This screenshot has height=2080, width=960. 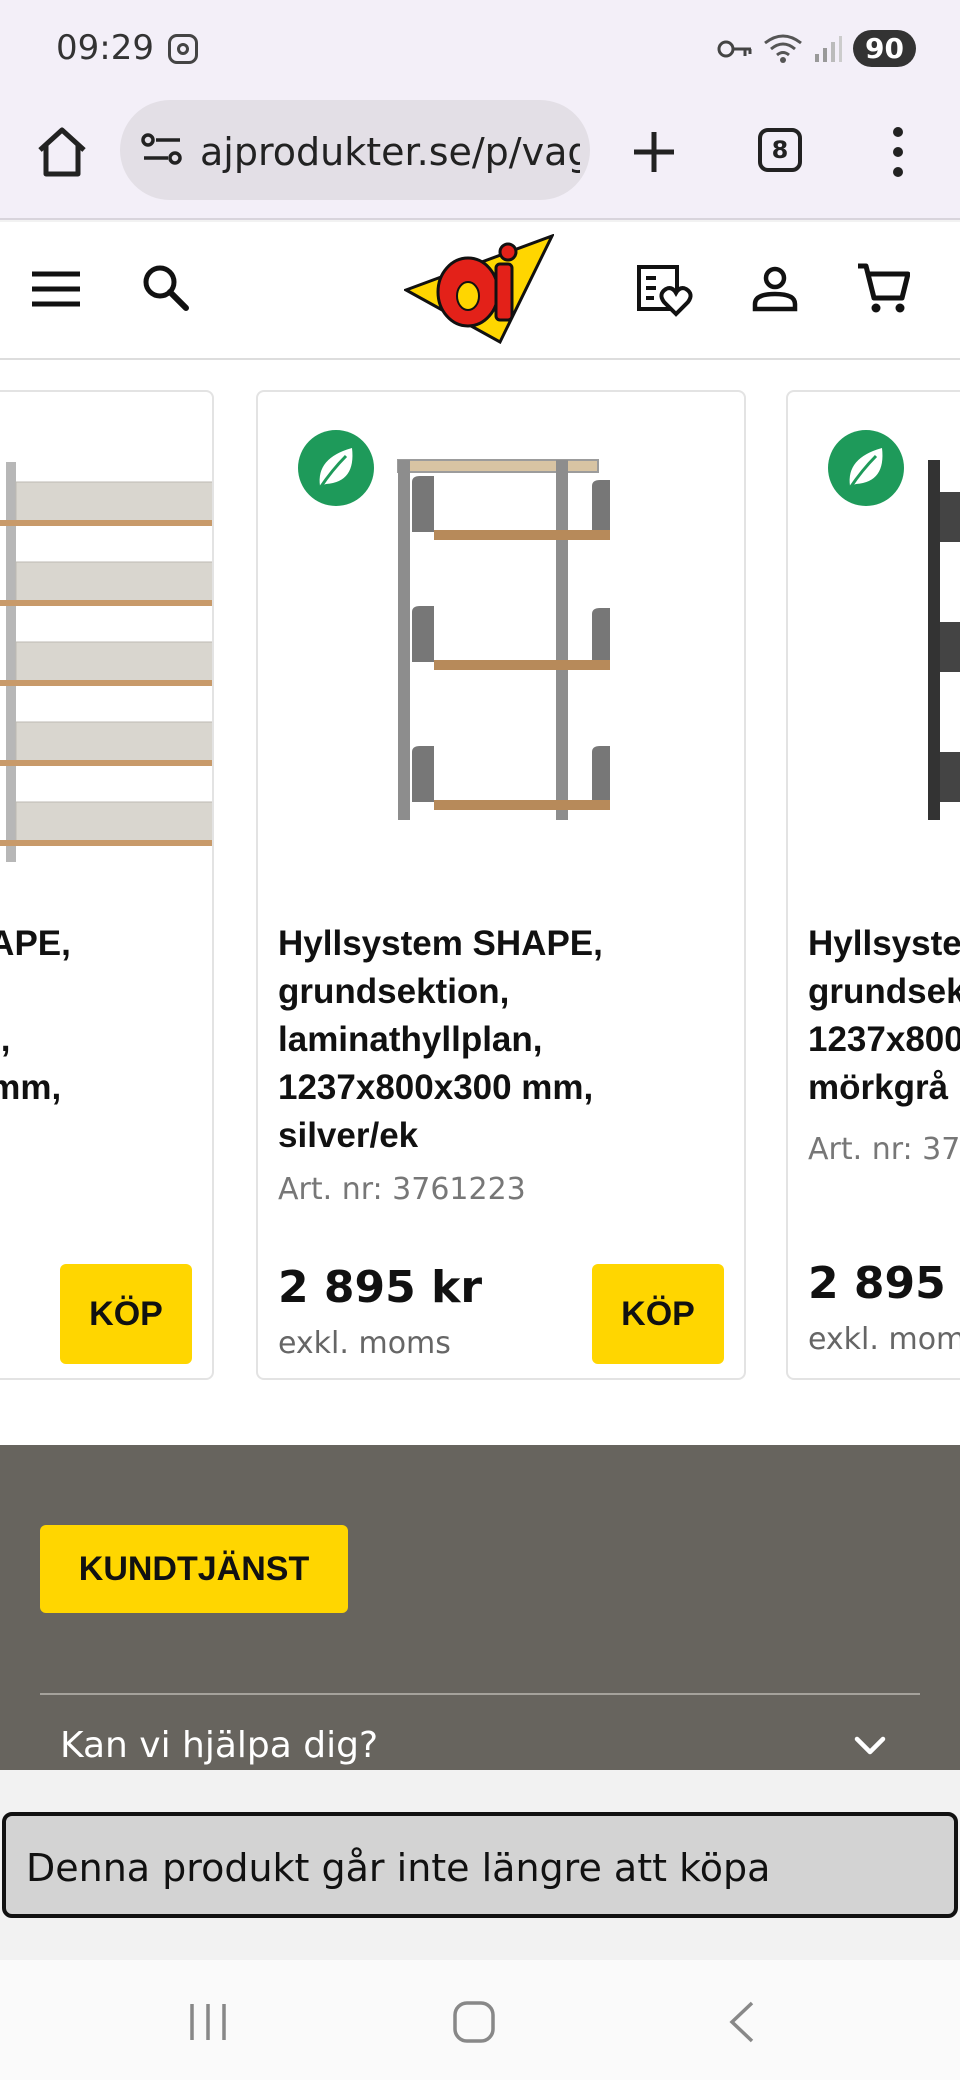 I want to click on system-navigation-bar, so click(x=480, y=2020).